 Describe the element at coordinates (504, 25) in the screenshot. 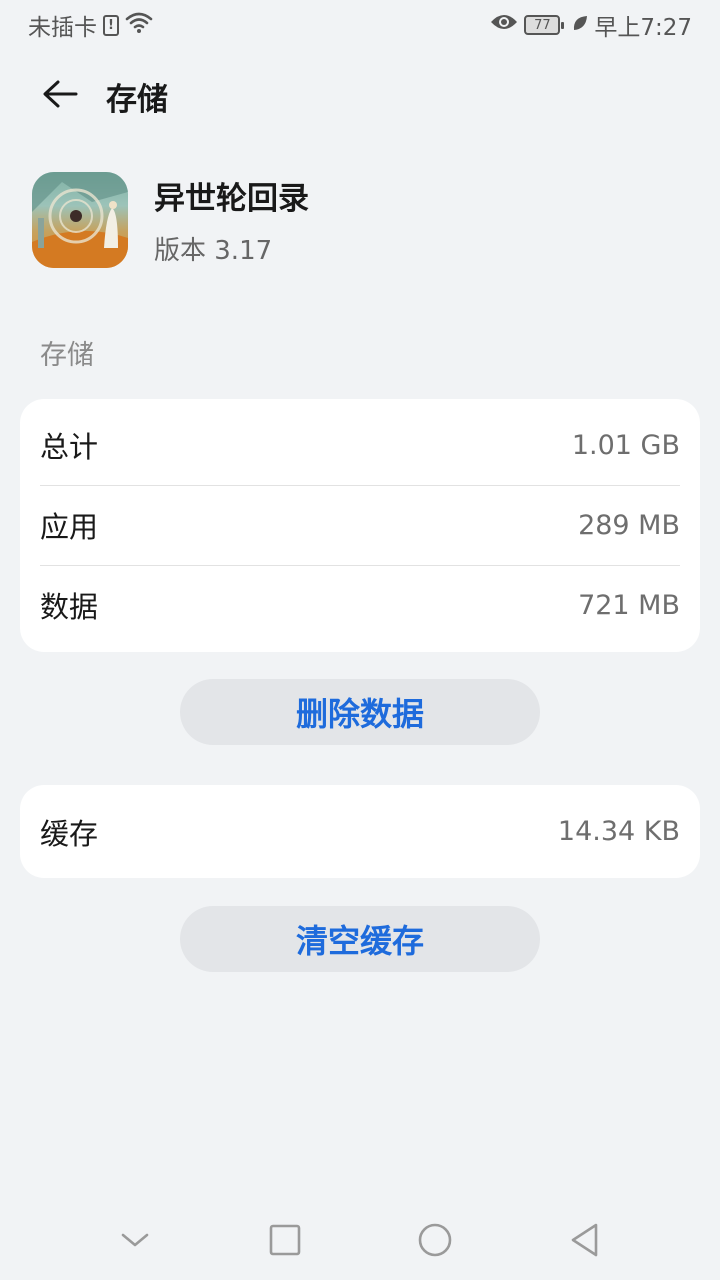

I see `eye-comfort-icon` at that location.